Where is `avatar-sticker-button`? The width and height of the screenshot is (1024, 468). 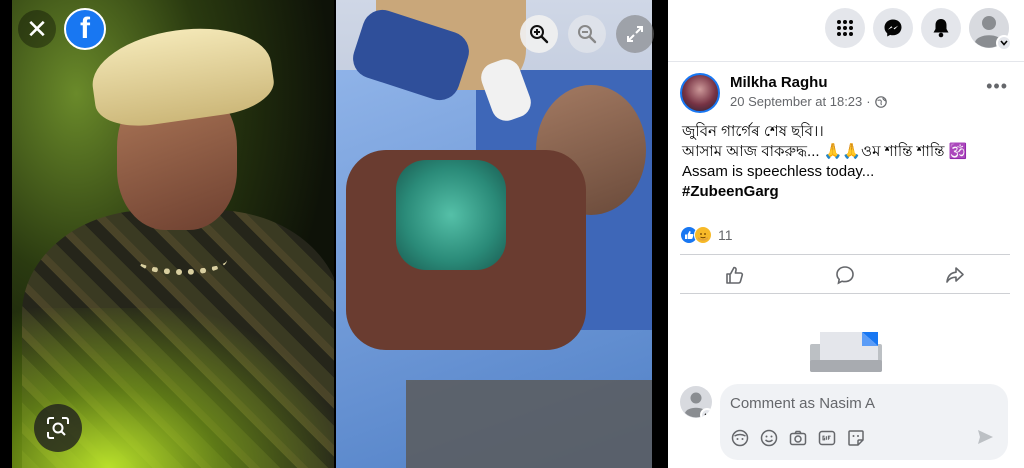
avatar-sticker-button is located at coordinates (740, 438).